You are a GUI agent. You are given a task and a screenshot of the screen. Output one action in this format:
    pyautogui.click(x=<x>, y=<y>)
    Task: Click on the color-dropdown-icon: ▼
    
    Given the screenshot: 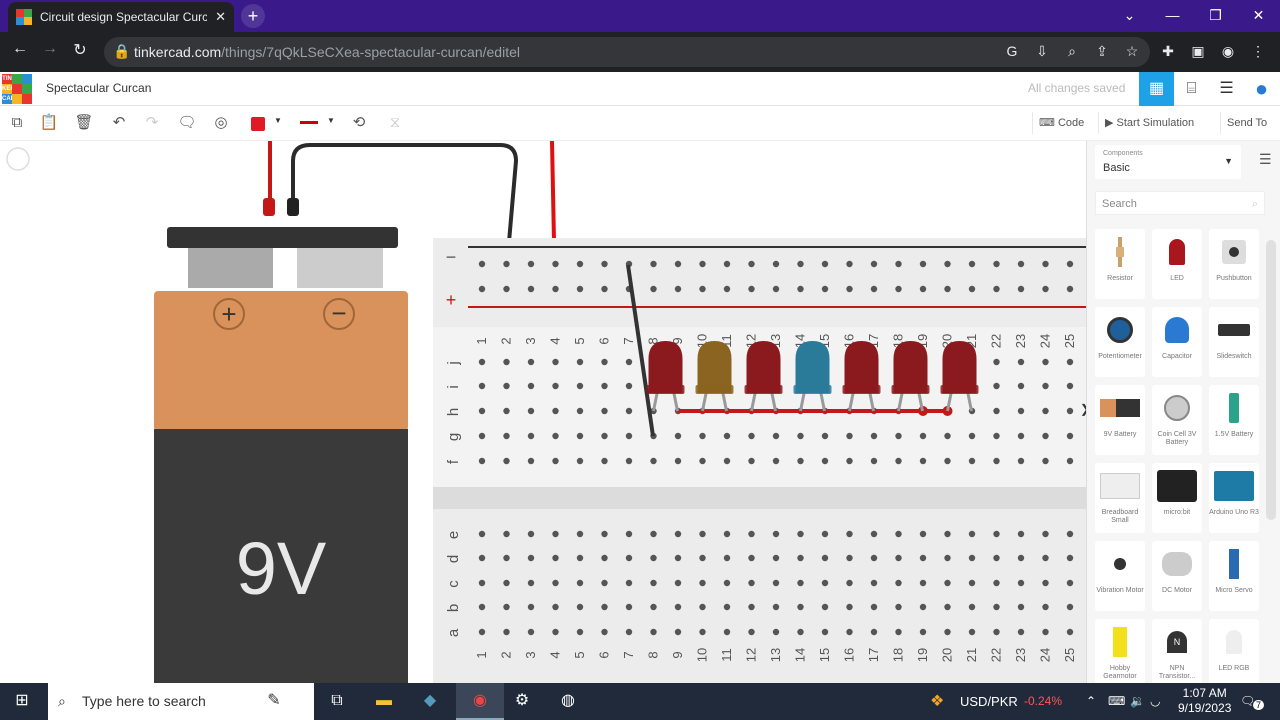 What is the action you would take?
    pyautogui.click(x=278, y=120)
    